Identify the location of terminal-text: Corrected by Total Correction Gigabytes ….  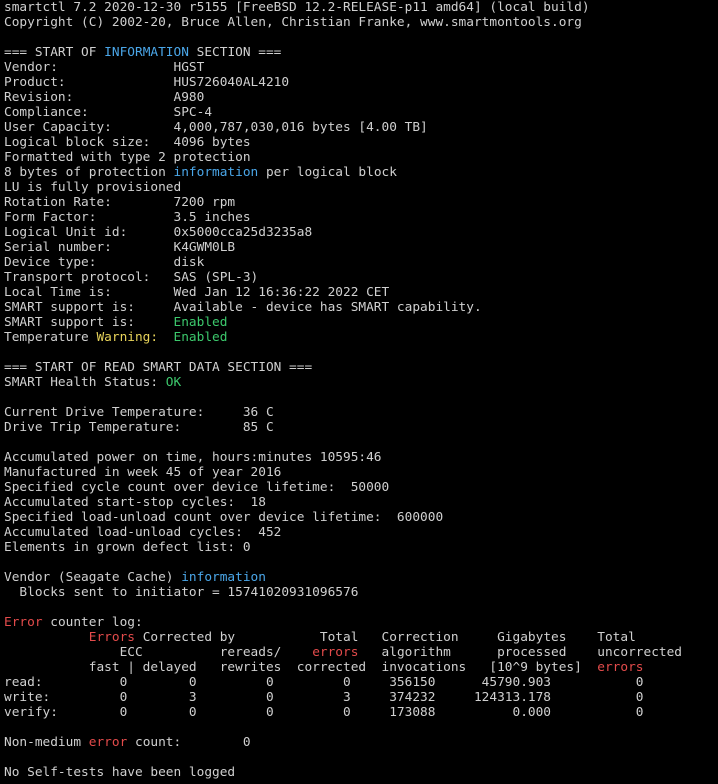
(385, 637).